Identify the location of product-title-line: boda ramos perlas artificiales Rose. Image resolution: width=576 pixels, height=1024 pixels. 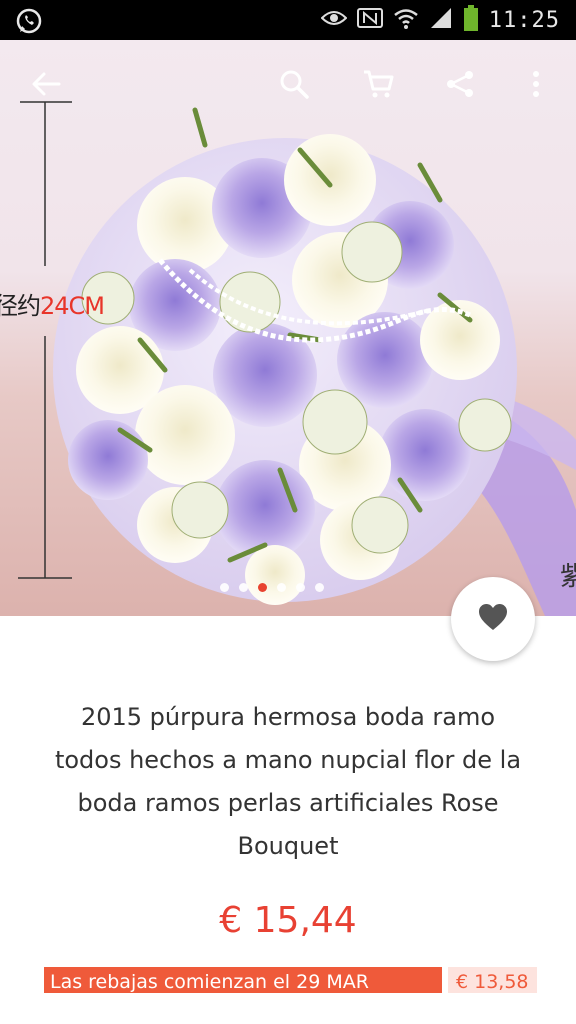
(288, 803).